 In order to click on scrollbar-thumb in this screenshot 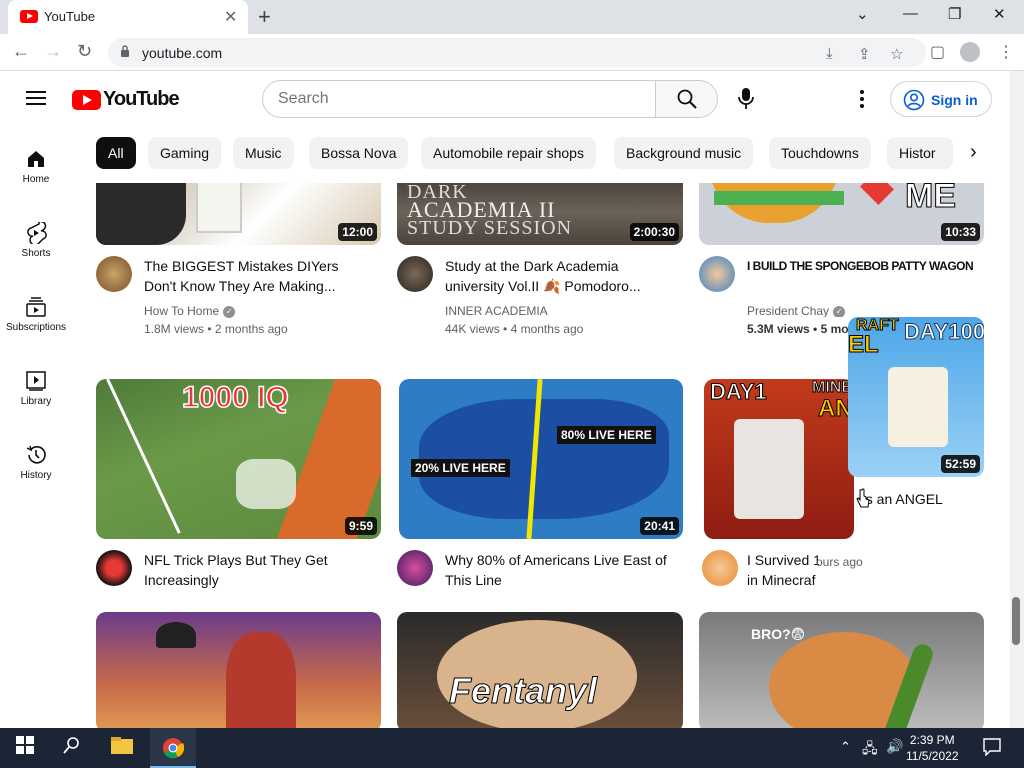, I will do `click(1016, 621)`.